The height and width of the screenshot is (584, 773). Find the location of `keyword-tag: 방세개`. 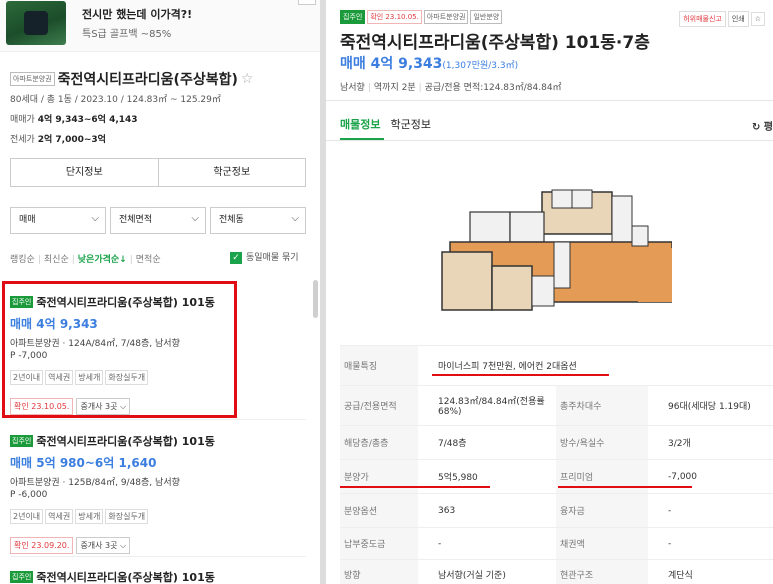

keyword-tag: 방세개 is located at coordinates (89, 516).